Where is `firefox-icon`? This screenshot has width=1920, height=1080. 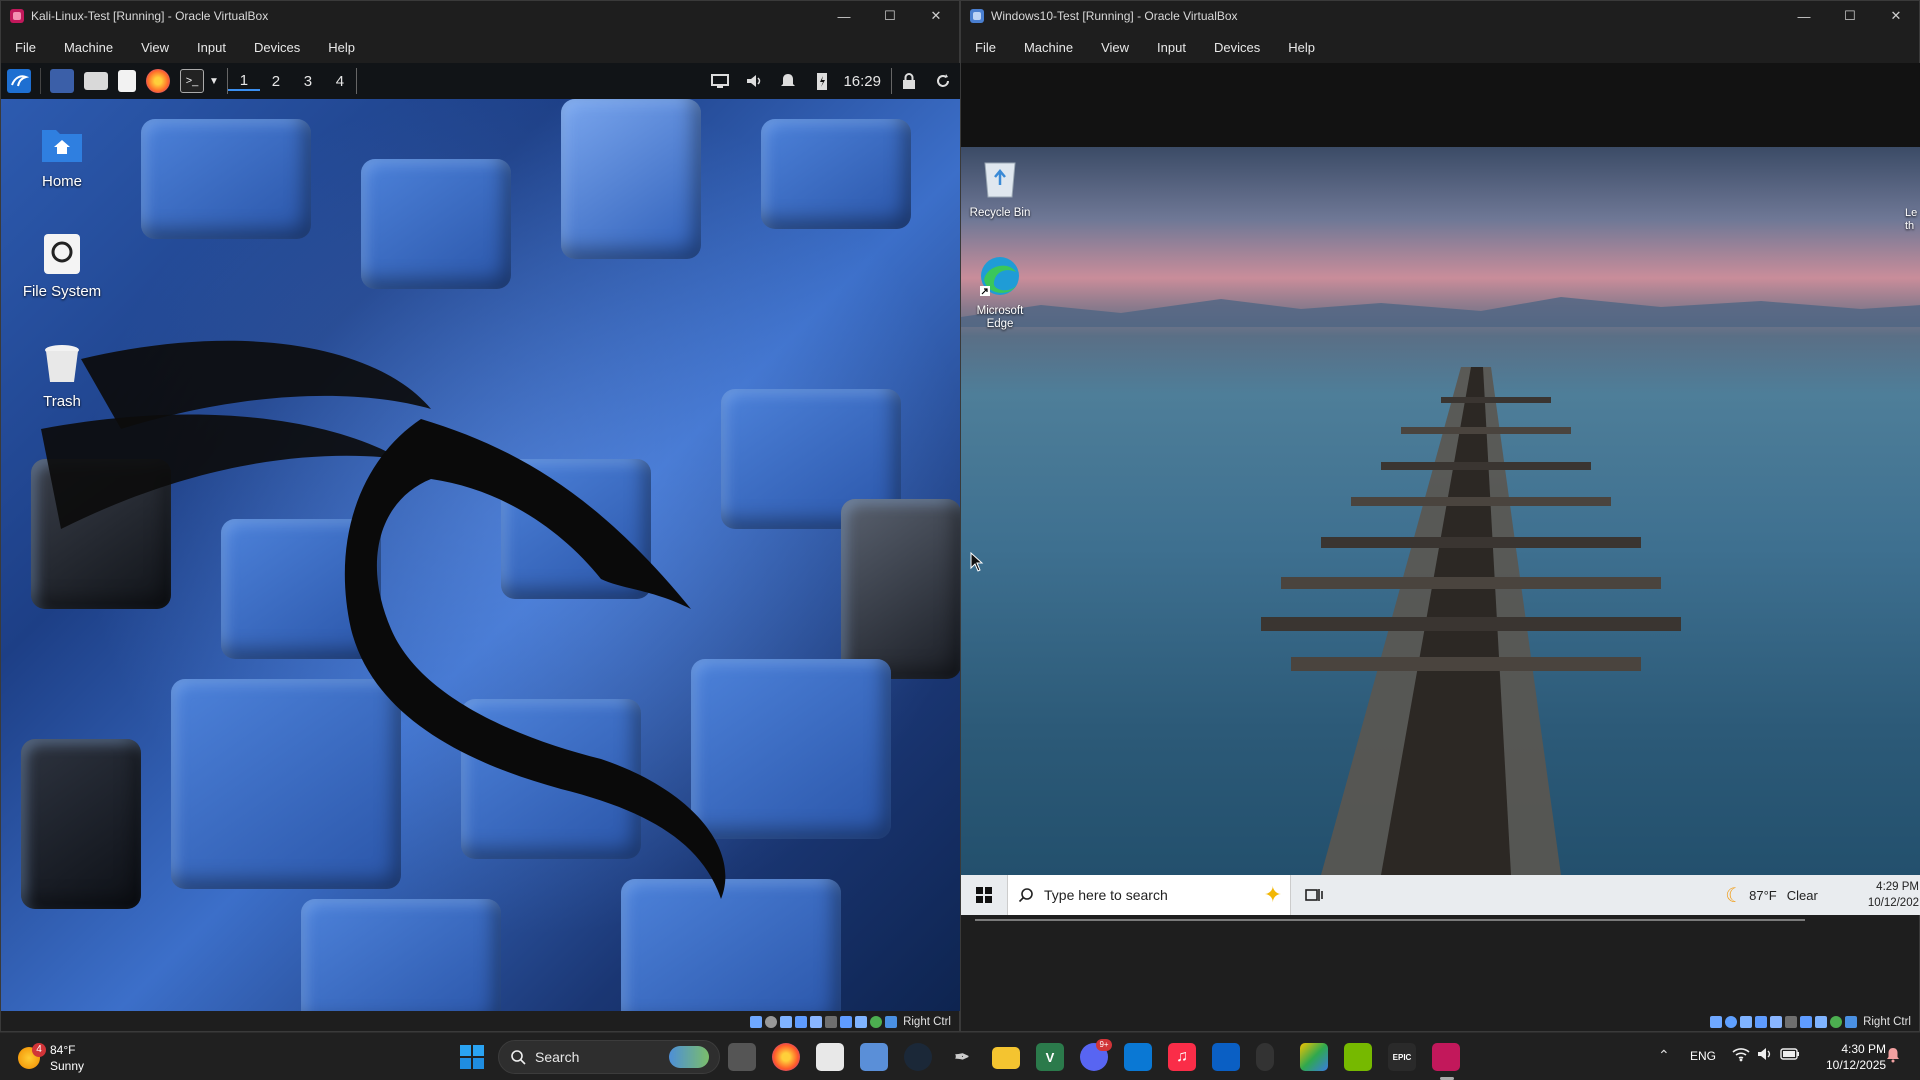 firefox-icon is located at coordinates (158, 81).